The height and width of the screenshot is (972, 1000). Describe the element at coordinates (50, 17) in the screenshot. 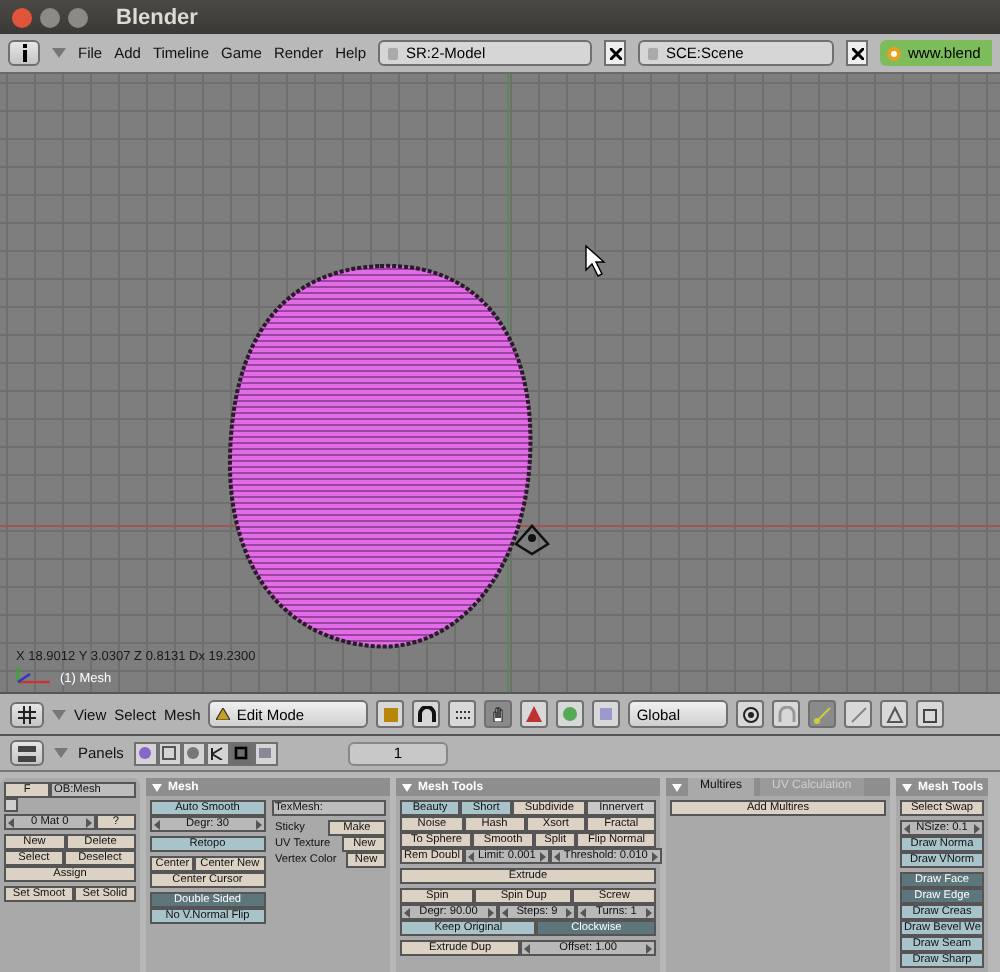

I see `minimize-button` at that location.